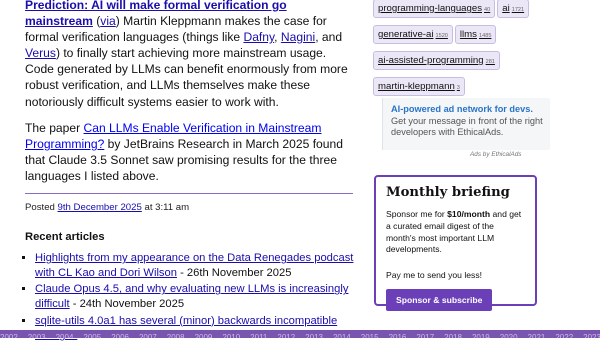  I want to click on and-text: , and, so click(329, 37).